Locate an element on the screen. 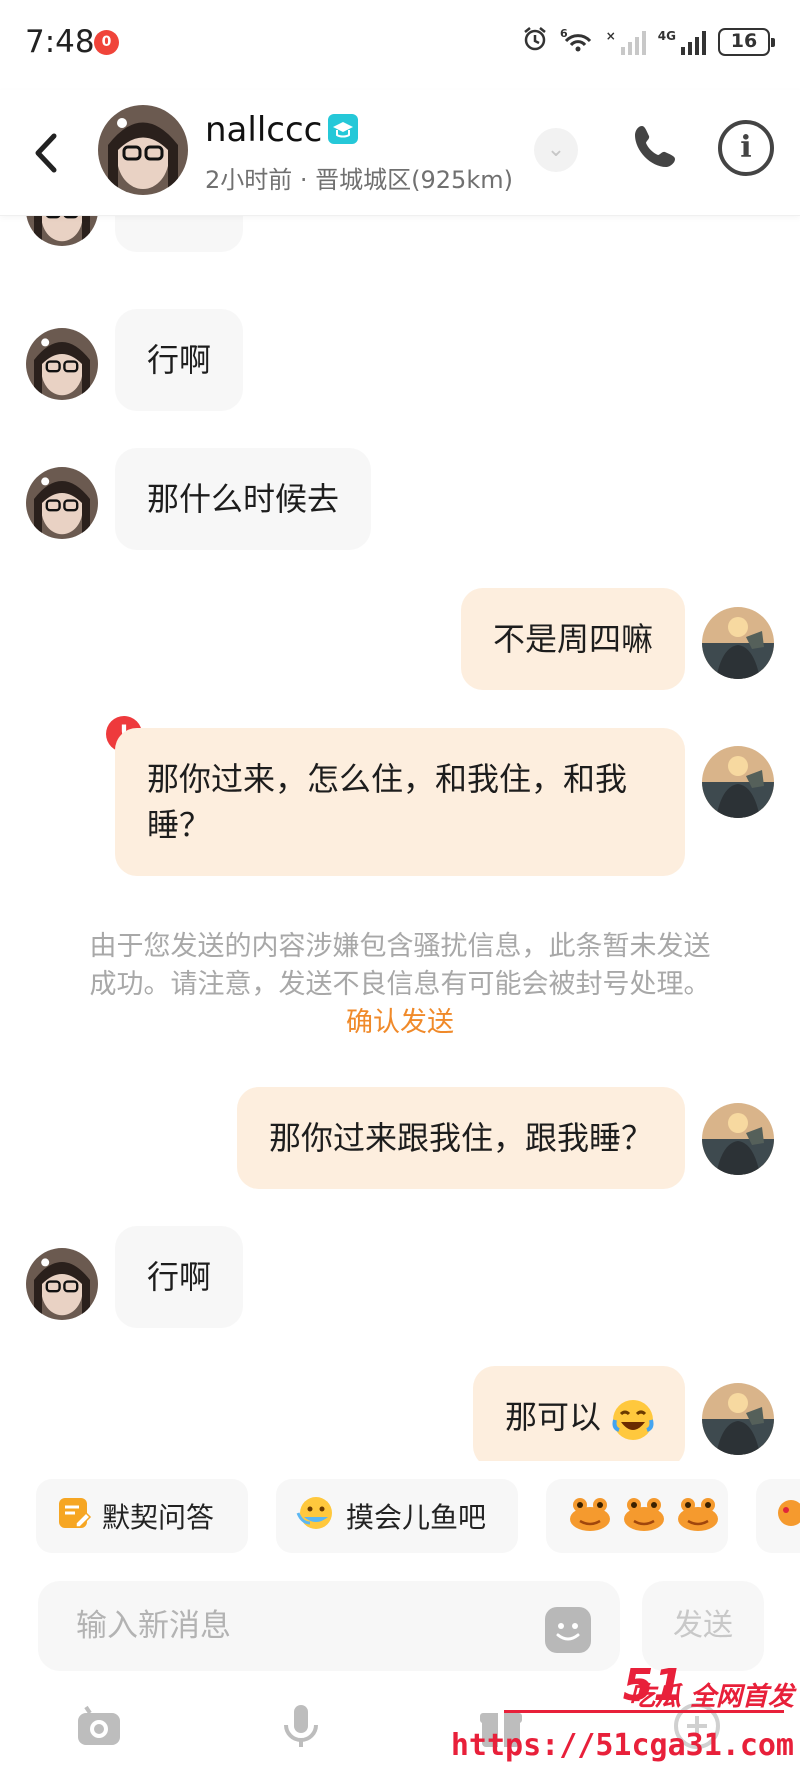 The width and height of the screenshot is (800, 1778). gift-button is located at coordinates (501, 1726).